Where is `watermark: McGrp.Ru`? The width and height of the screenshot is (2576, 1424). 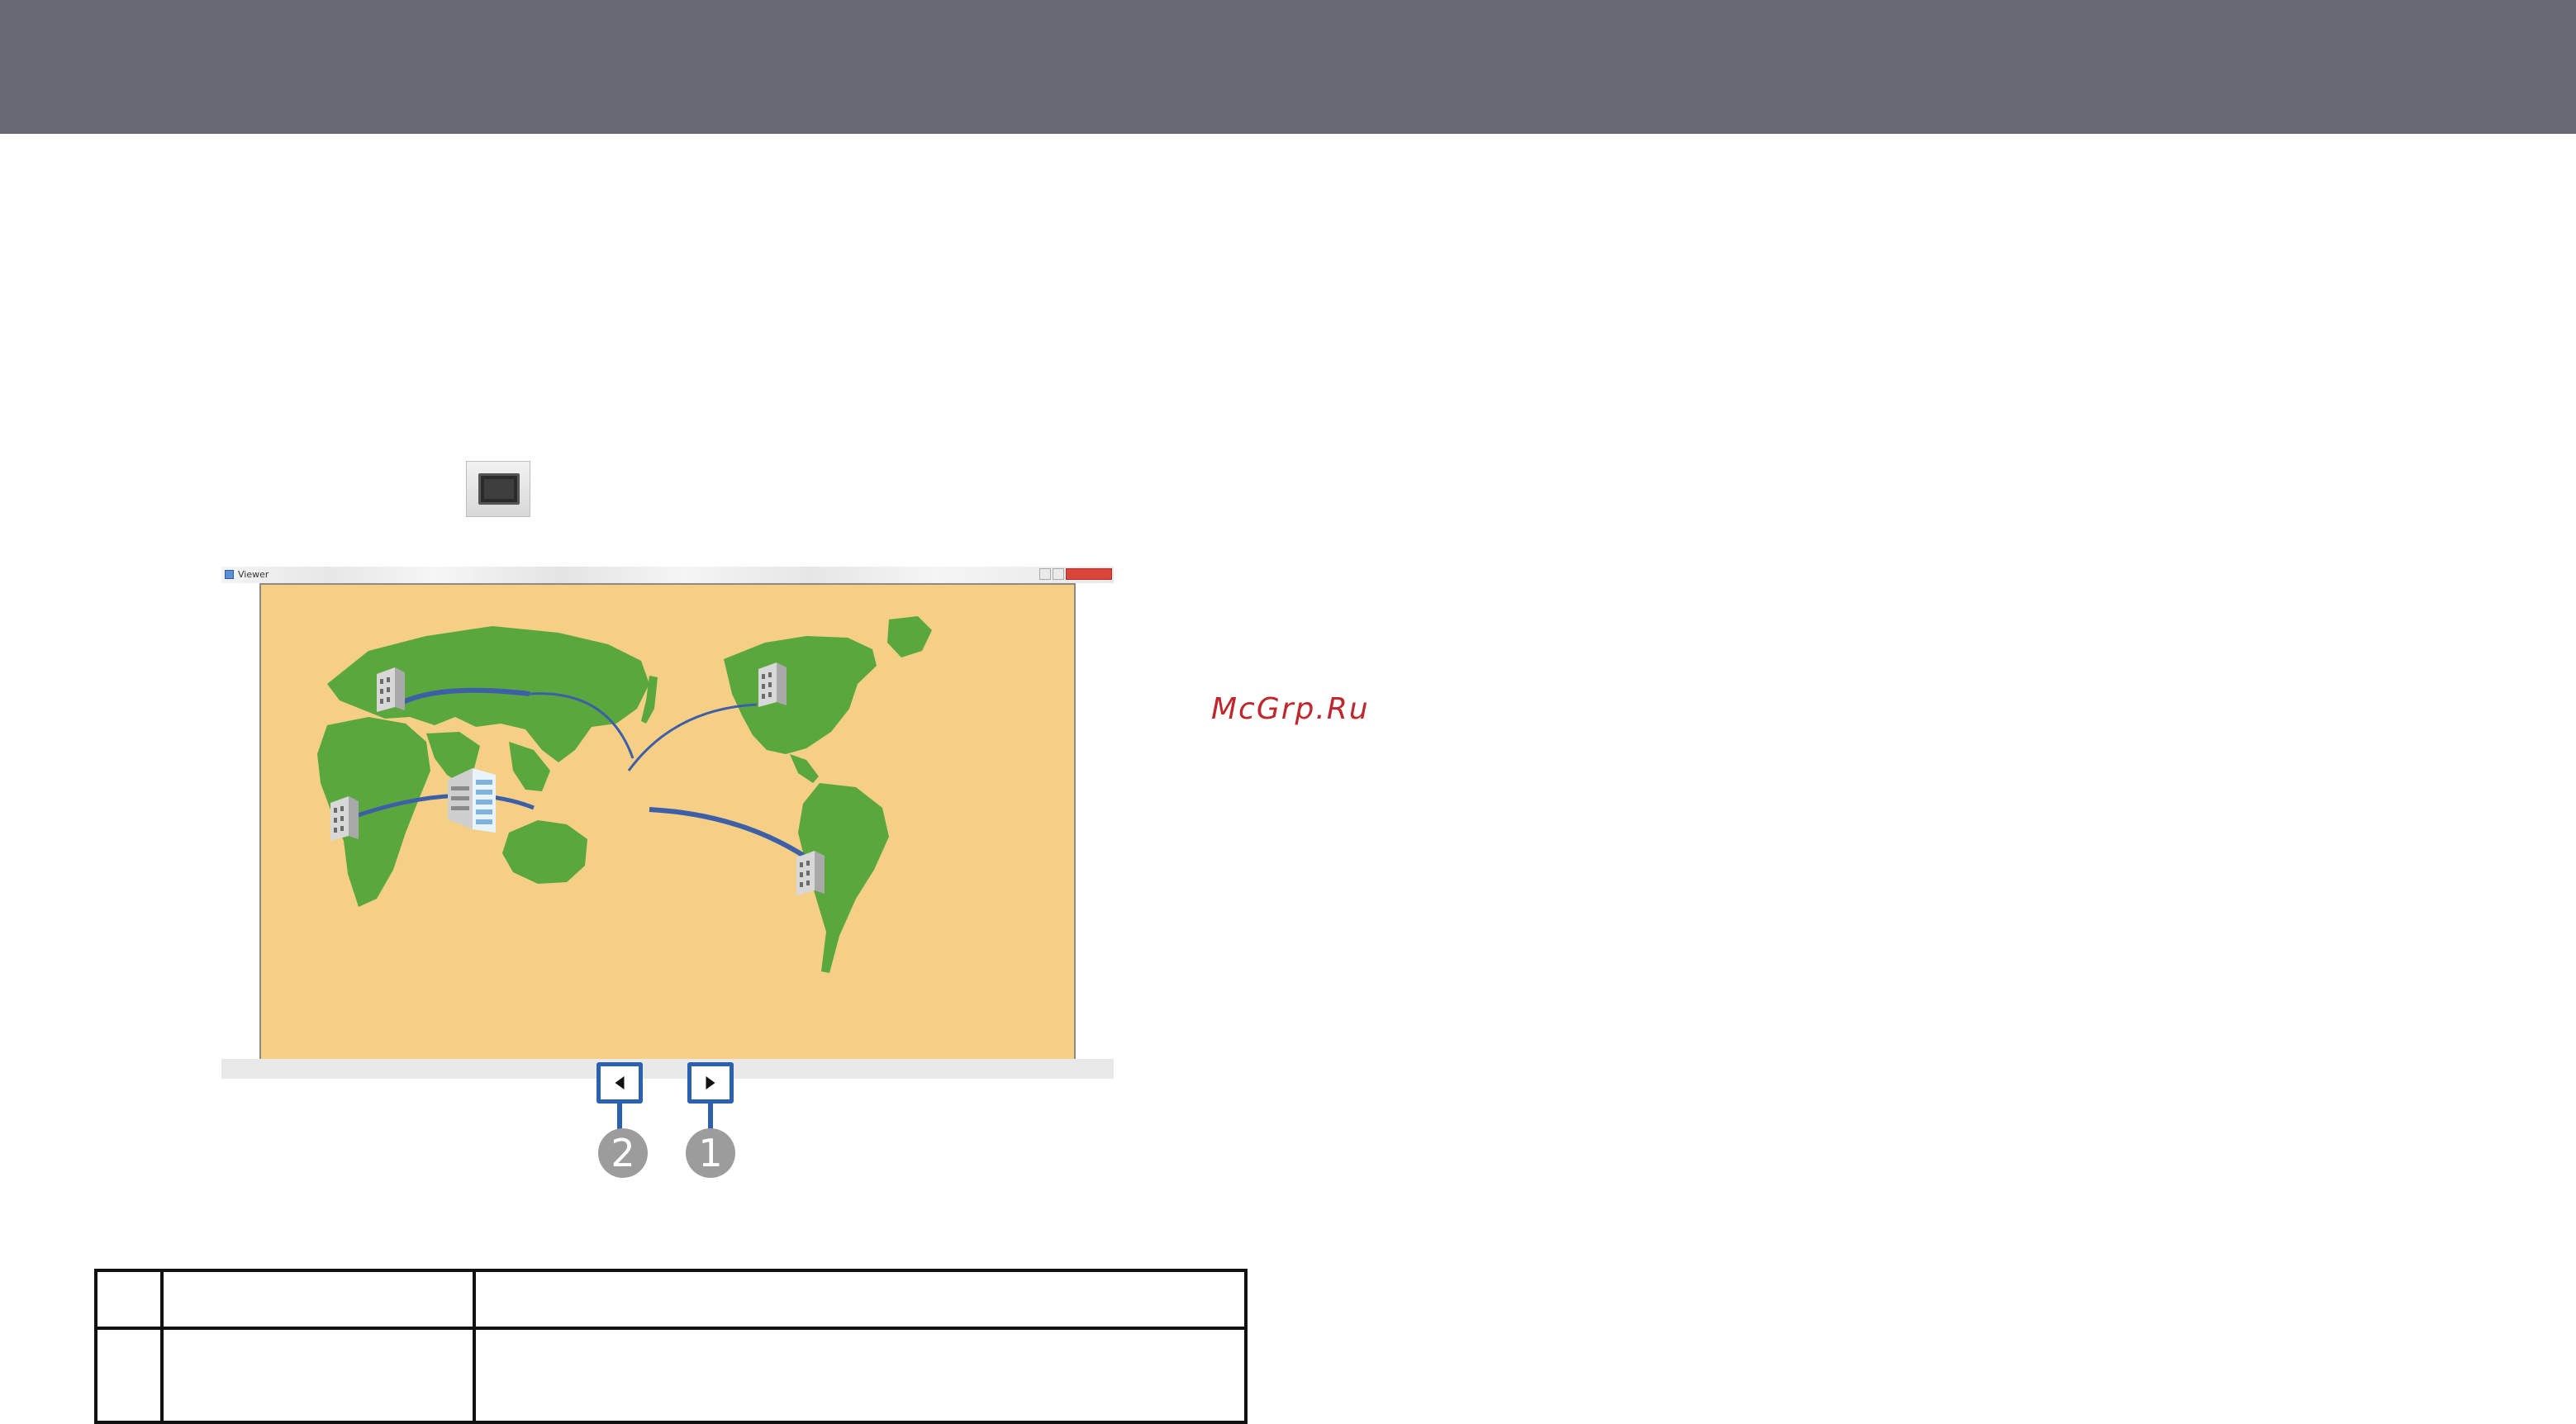 watermark: McGrp.Ru is located at coordinates (1290, 709).